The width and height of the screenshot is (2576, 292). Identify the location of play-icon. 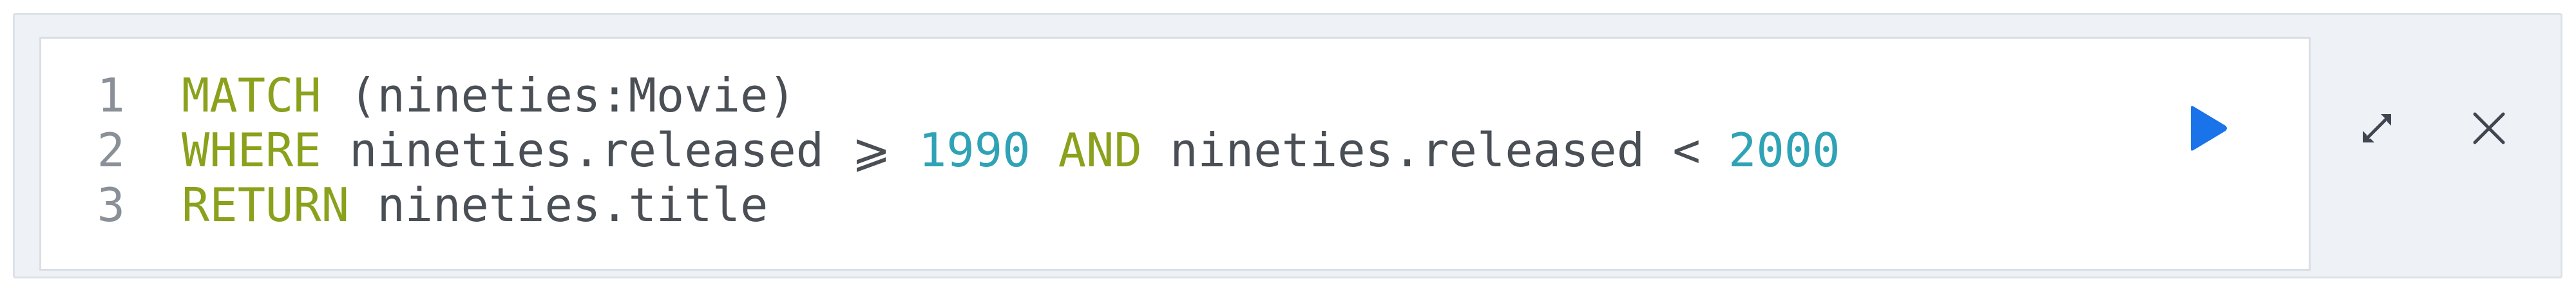
(2209, 128).